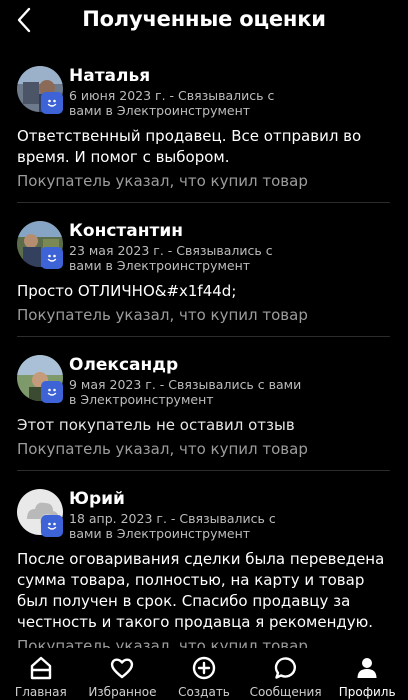 This screenshot has width=408, height=700. I want to click on nav-item-profile: Профиль, so click(367, 674).